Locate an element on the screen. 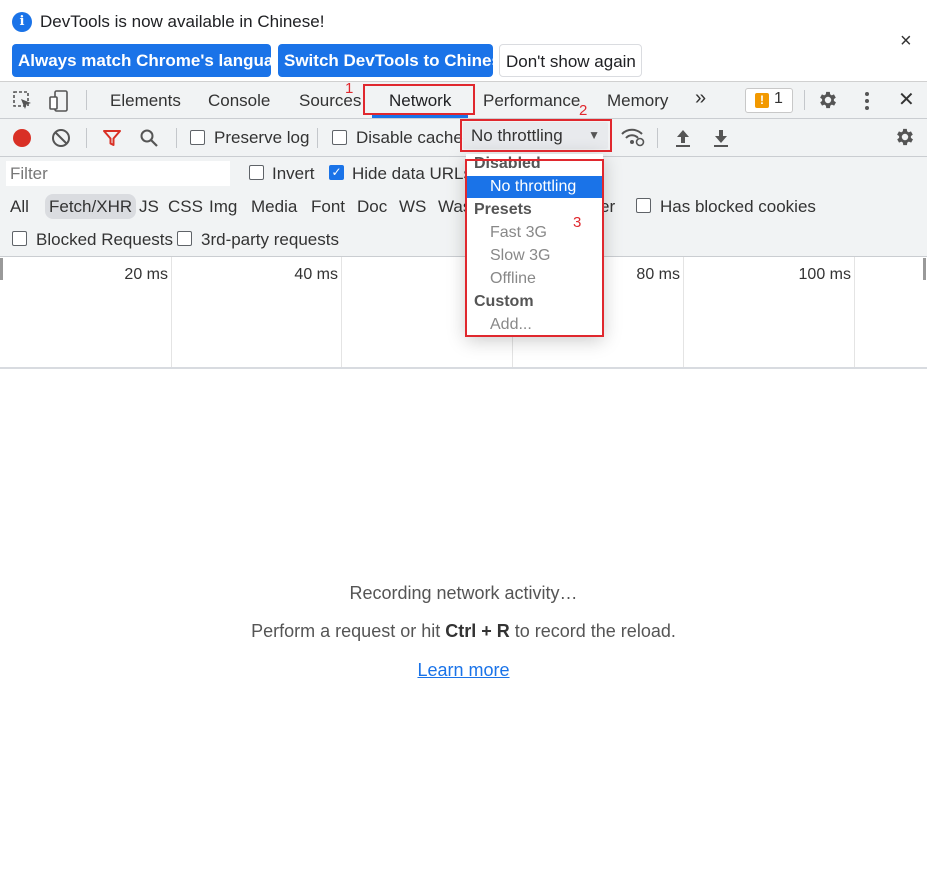 The height and width of the screenshot is (892, 927). learn-more-text: Learn more is located at coordinates (463, 670).